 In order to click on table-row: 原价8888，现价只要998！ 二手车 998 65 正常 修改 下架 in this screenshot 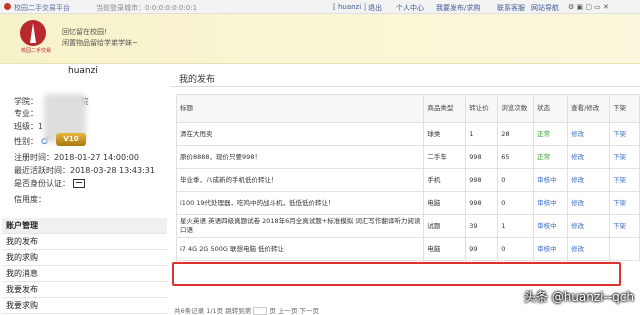, I will do `click(407, 157)`.